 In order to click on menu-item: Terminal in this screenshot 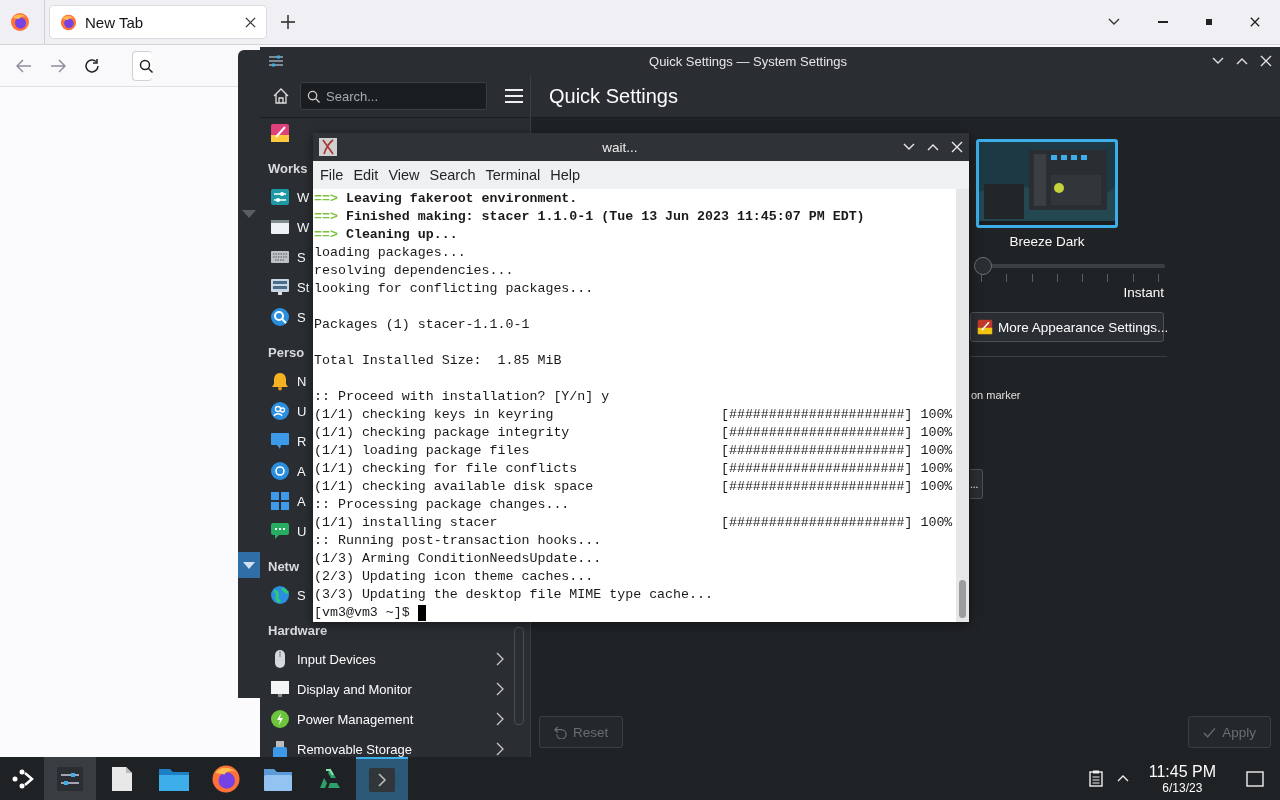, I will do `click(515, 175)`.